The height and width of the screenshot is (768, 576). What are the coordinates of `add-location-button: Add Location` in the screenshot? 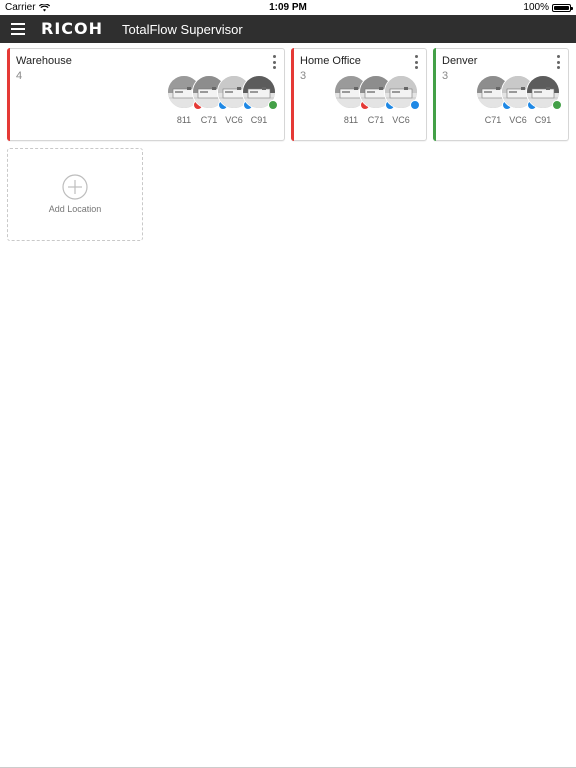 It's located at (75, 194).